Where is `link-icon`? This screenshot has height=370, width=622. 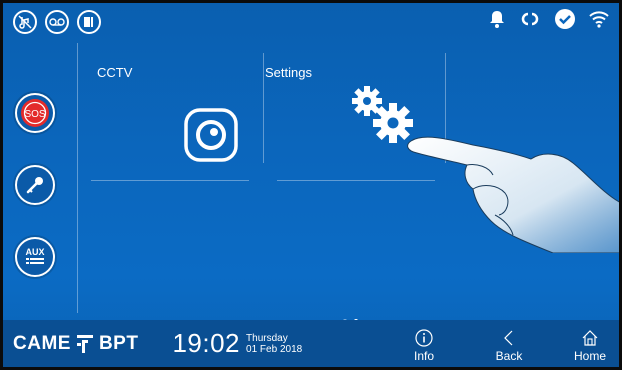 link-icon is located at coordinates (530, 21).